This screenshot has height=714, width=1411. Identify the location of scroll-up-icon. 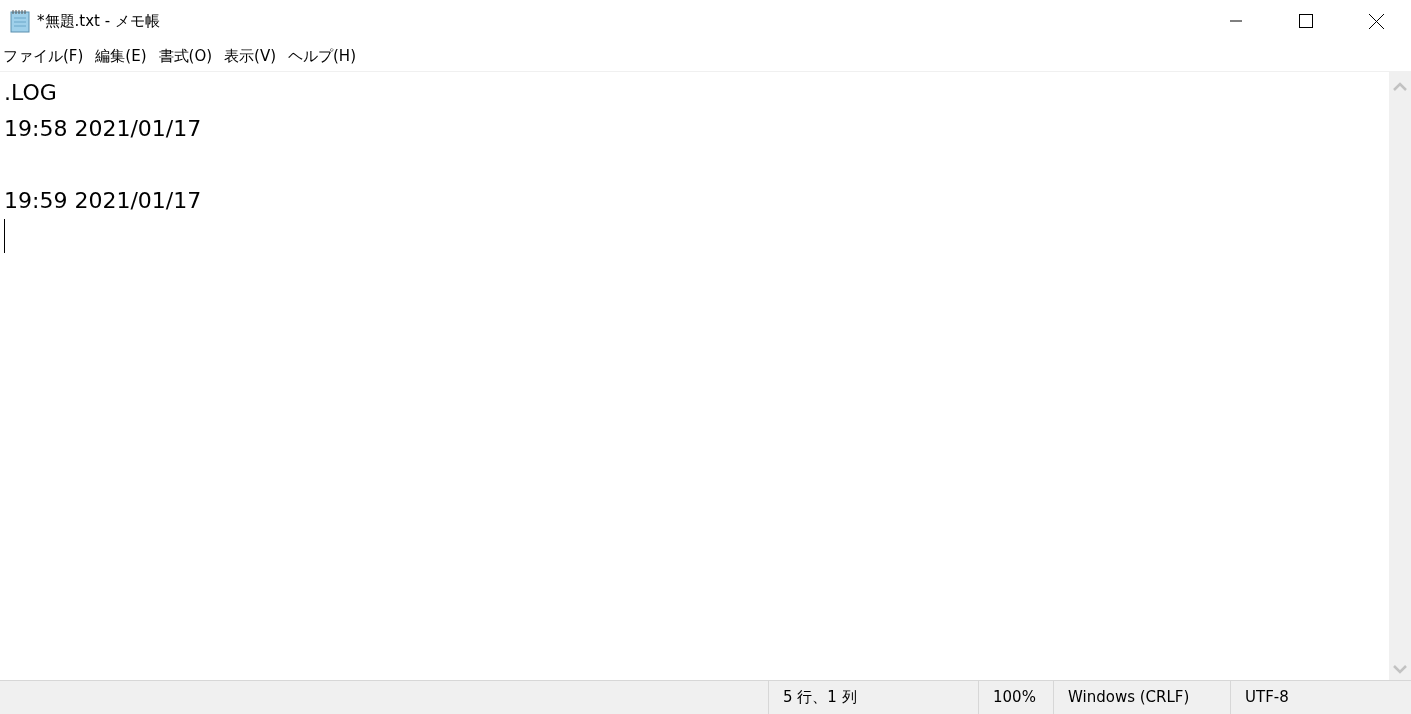
(1400, 86).